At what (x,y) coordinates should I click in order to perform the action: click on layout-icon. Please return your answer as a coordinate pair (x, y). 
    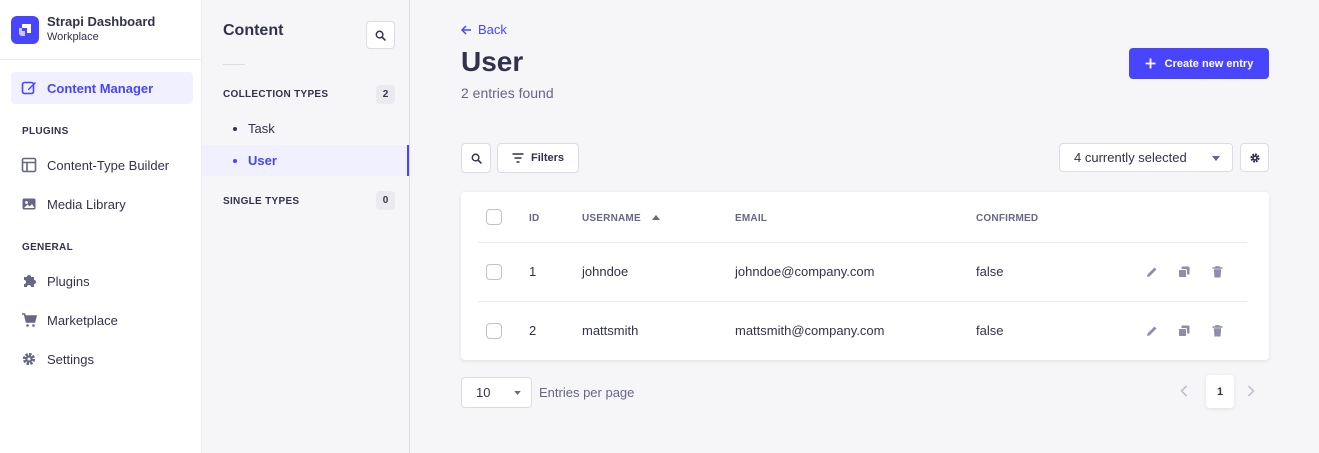
    Looking at the image, I should click on (29, 165).